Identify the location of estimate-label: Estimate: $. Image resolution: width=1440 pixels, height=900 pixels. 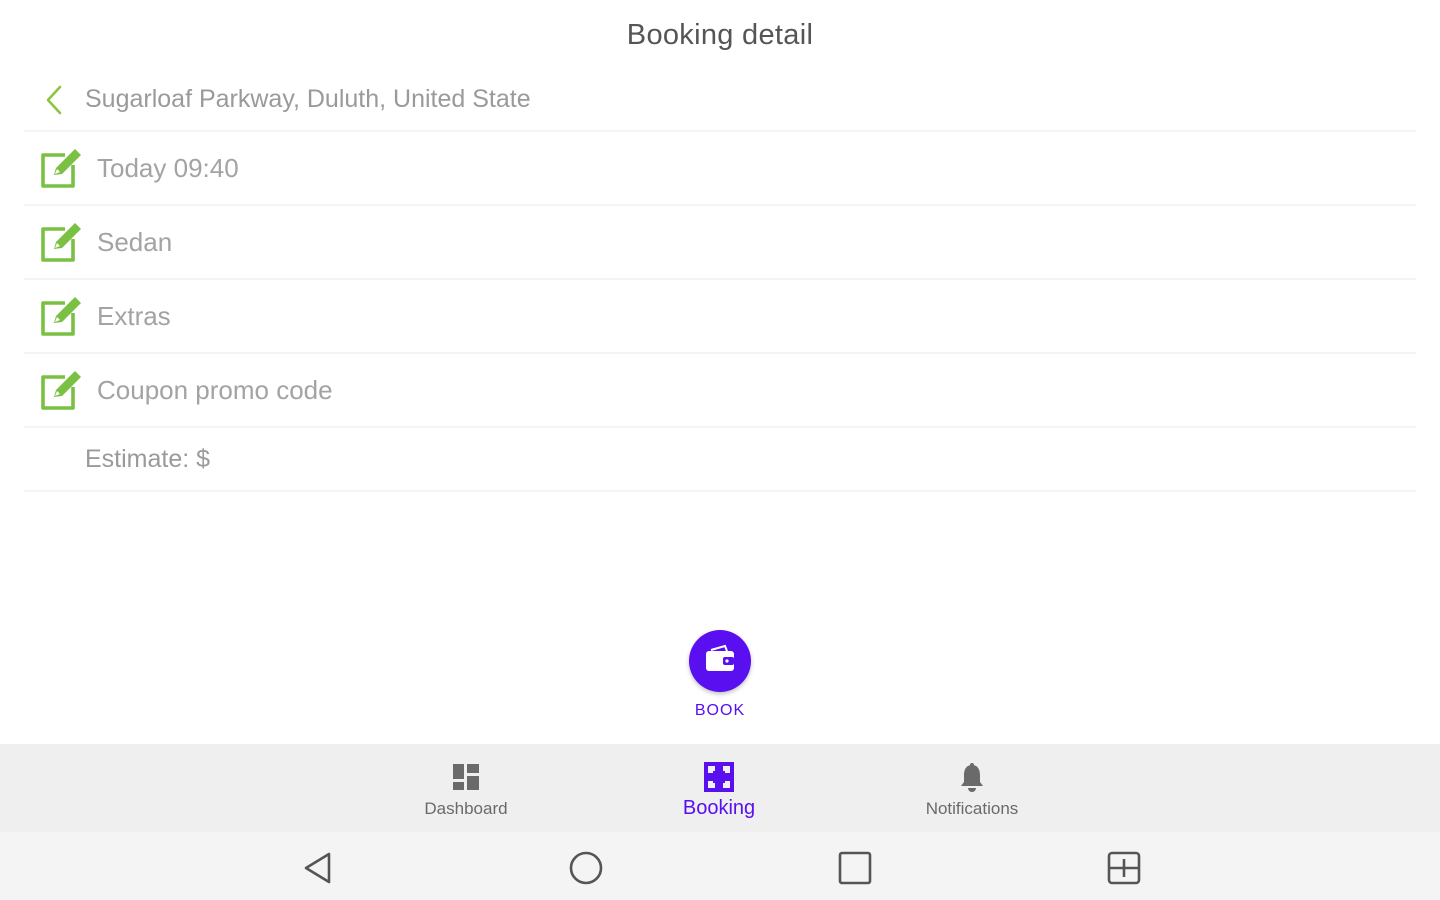
(148, 458).